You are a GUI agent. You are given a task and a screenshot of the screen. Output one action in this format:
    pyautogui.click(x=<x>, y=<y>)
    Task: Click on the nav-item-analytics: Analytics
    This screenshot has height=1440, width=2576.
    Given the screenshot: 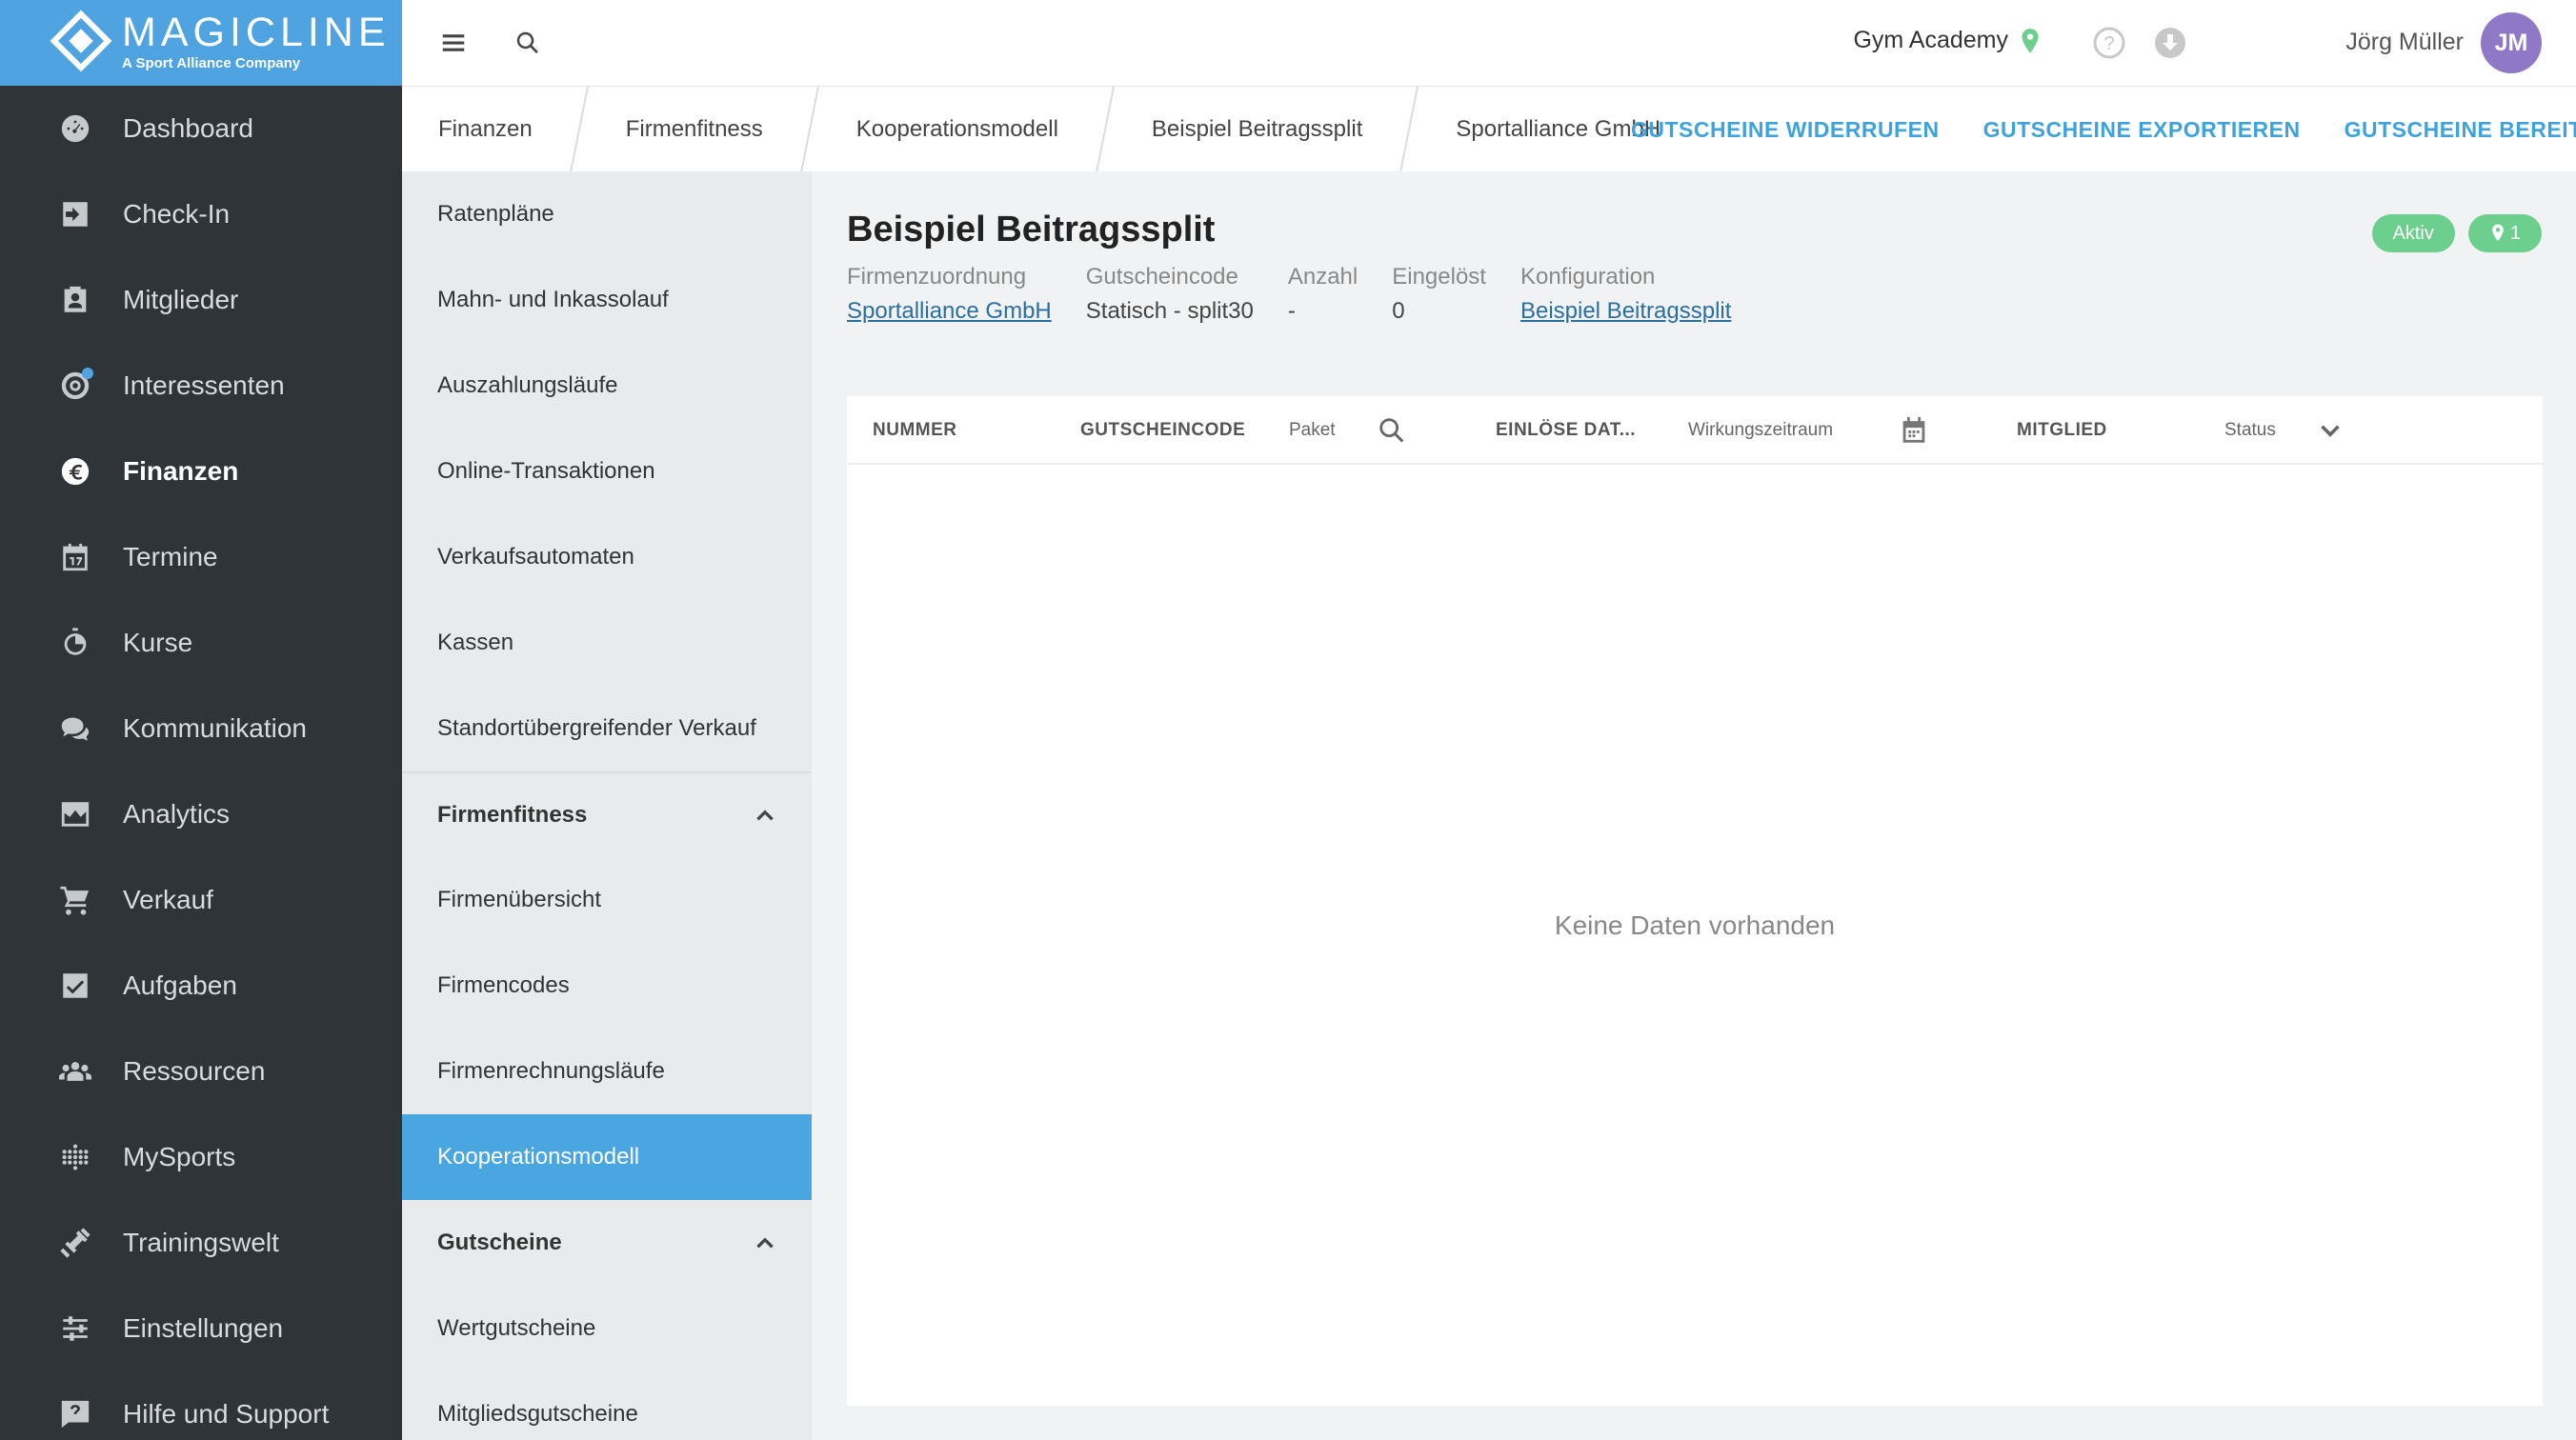 What is the action you would take?
    pyautogui.click(x=201, y=814)
    